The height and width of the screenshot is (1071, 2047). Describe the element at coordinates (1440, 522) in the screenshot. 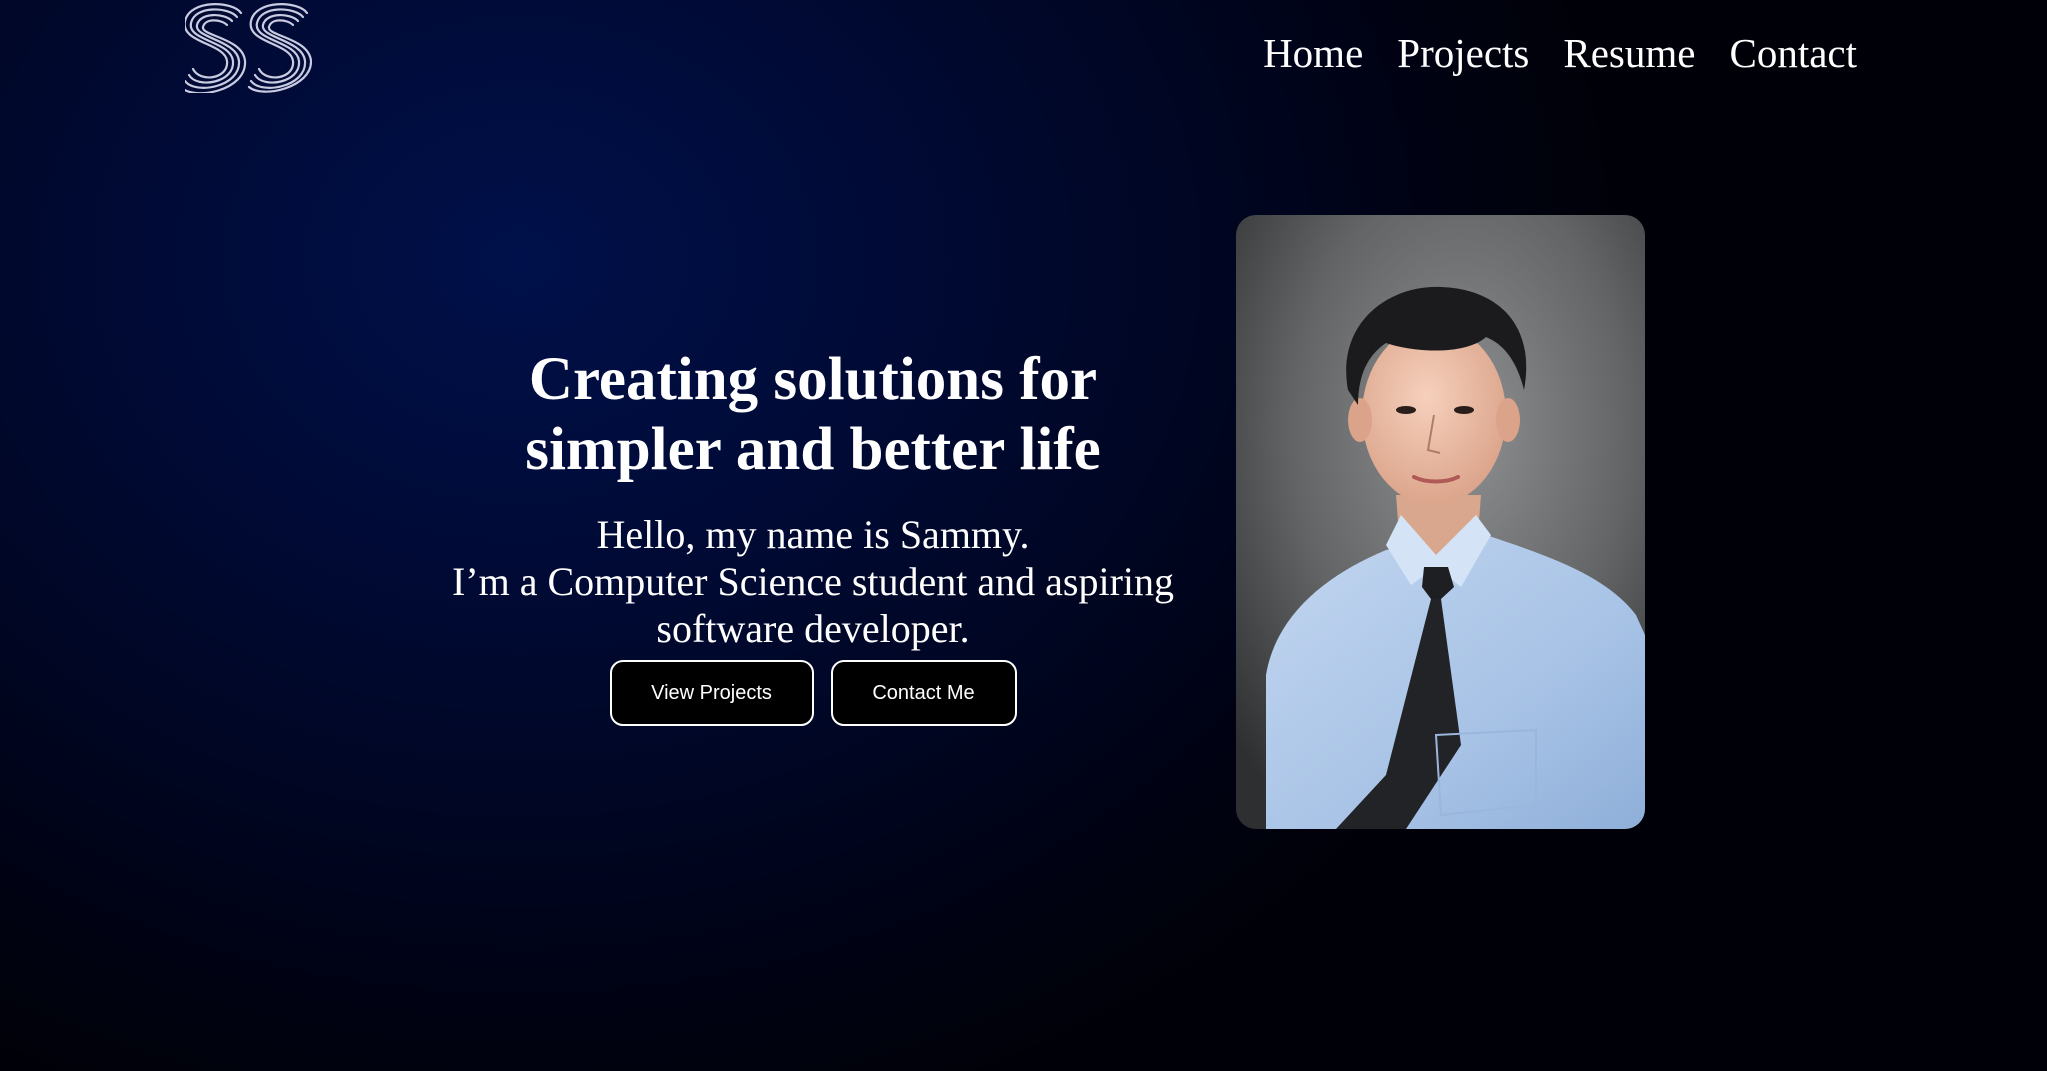

I see `portrait-photo` at that location.